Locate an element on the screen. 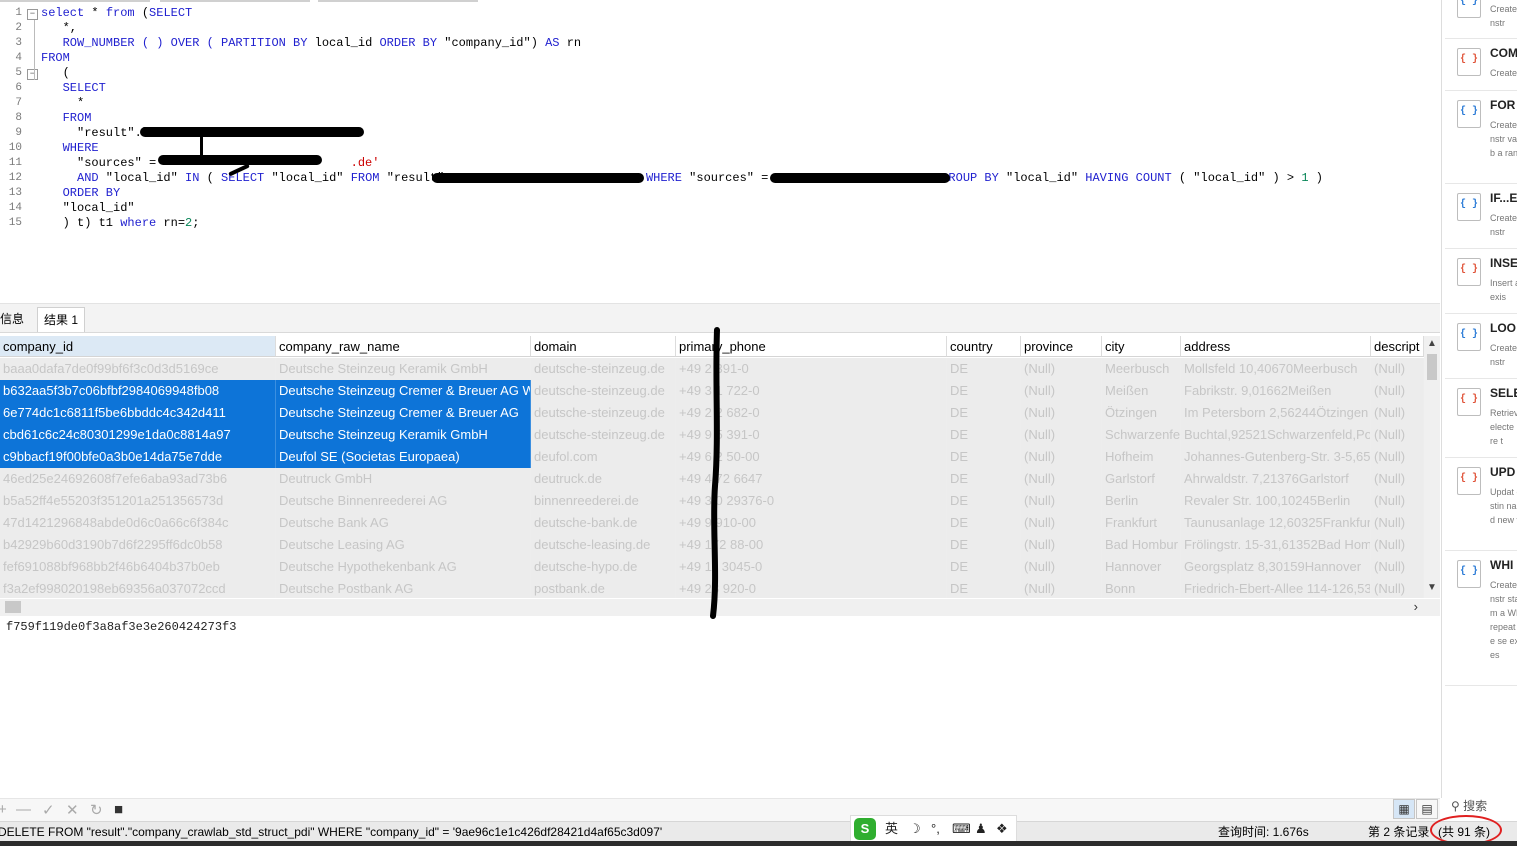 The width and height of the screenshot is (1517, 846). table-cell: Hannover is located at coordinates (1141, 567).